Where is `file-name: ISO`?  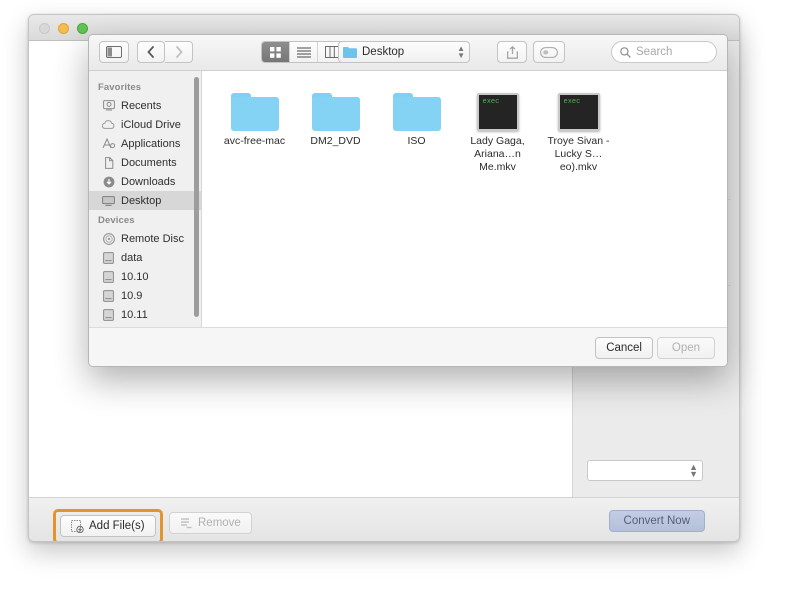 file-name: ISO is located at coordinates (416, 141).